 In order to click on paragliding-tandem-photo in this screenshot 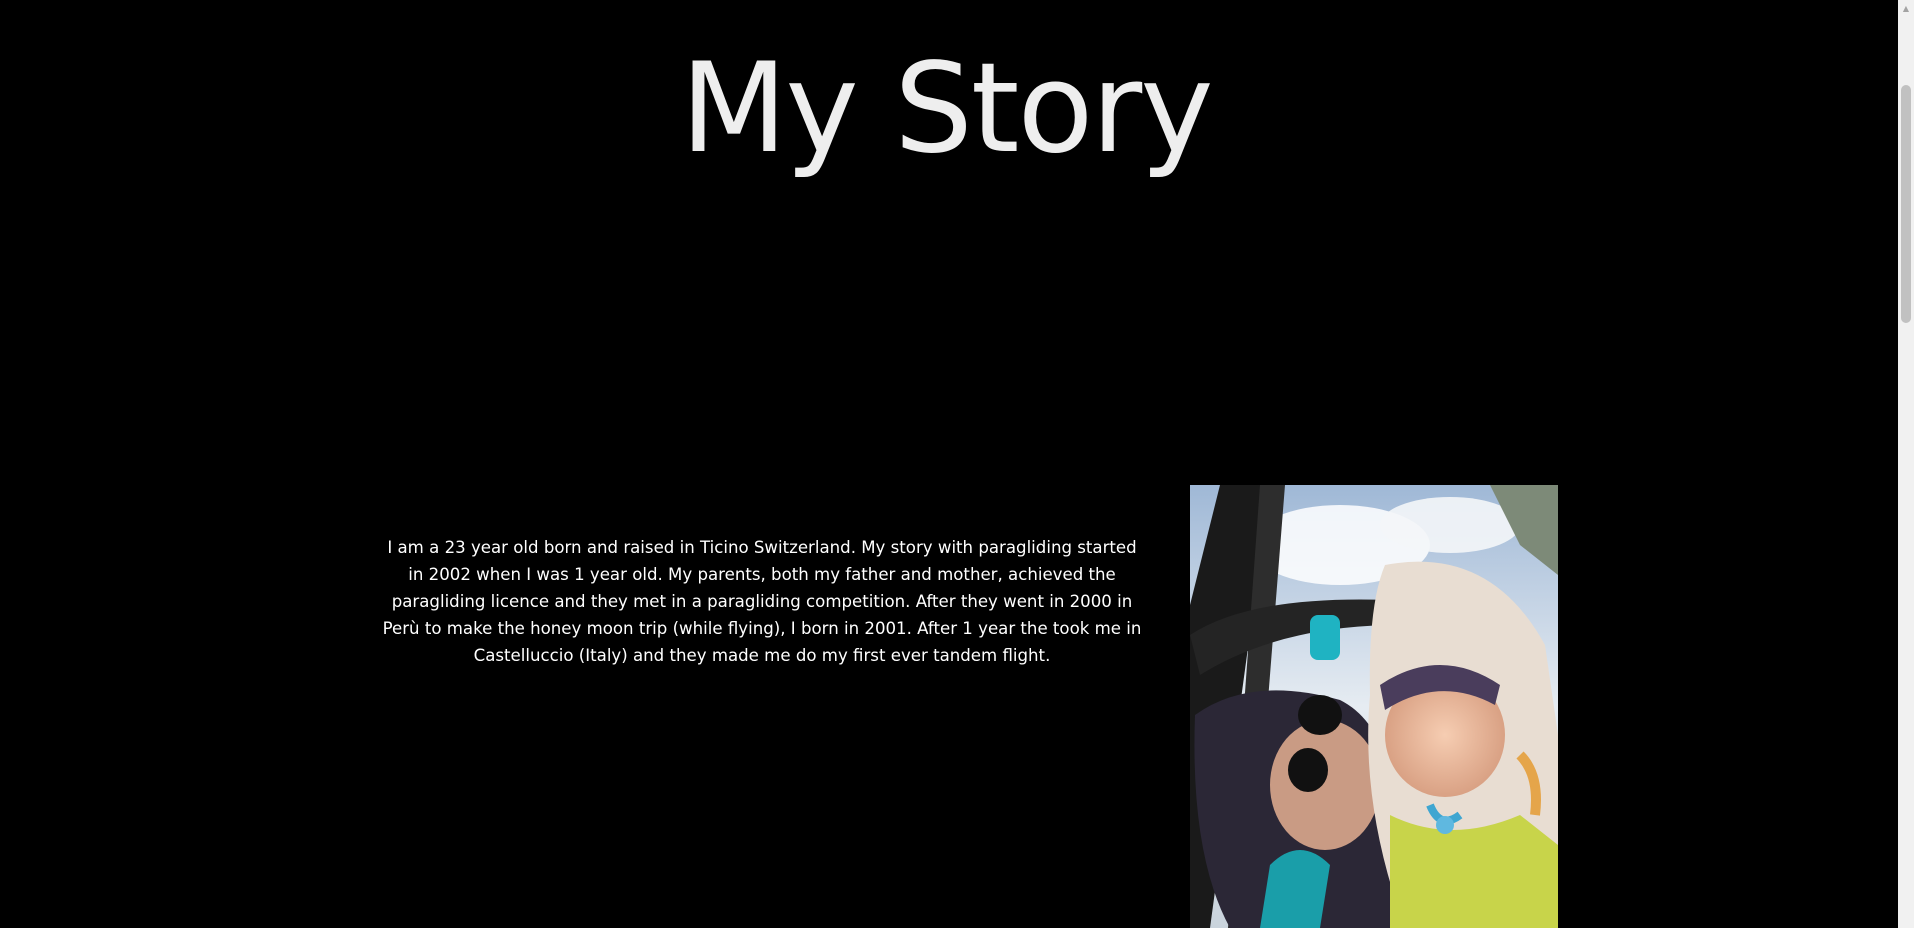, I will do `click(1374, 706)`.